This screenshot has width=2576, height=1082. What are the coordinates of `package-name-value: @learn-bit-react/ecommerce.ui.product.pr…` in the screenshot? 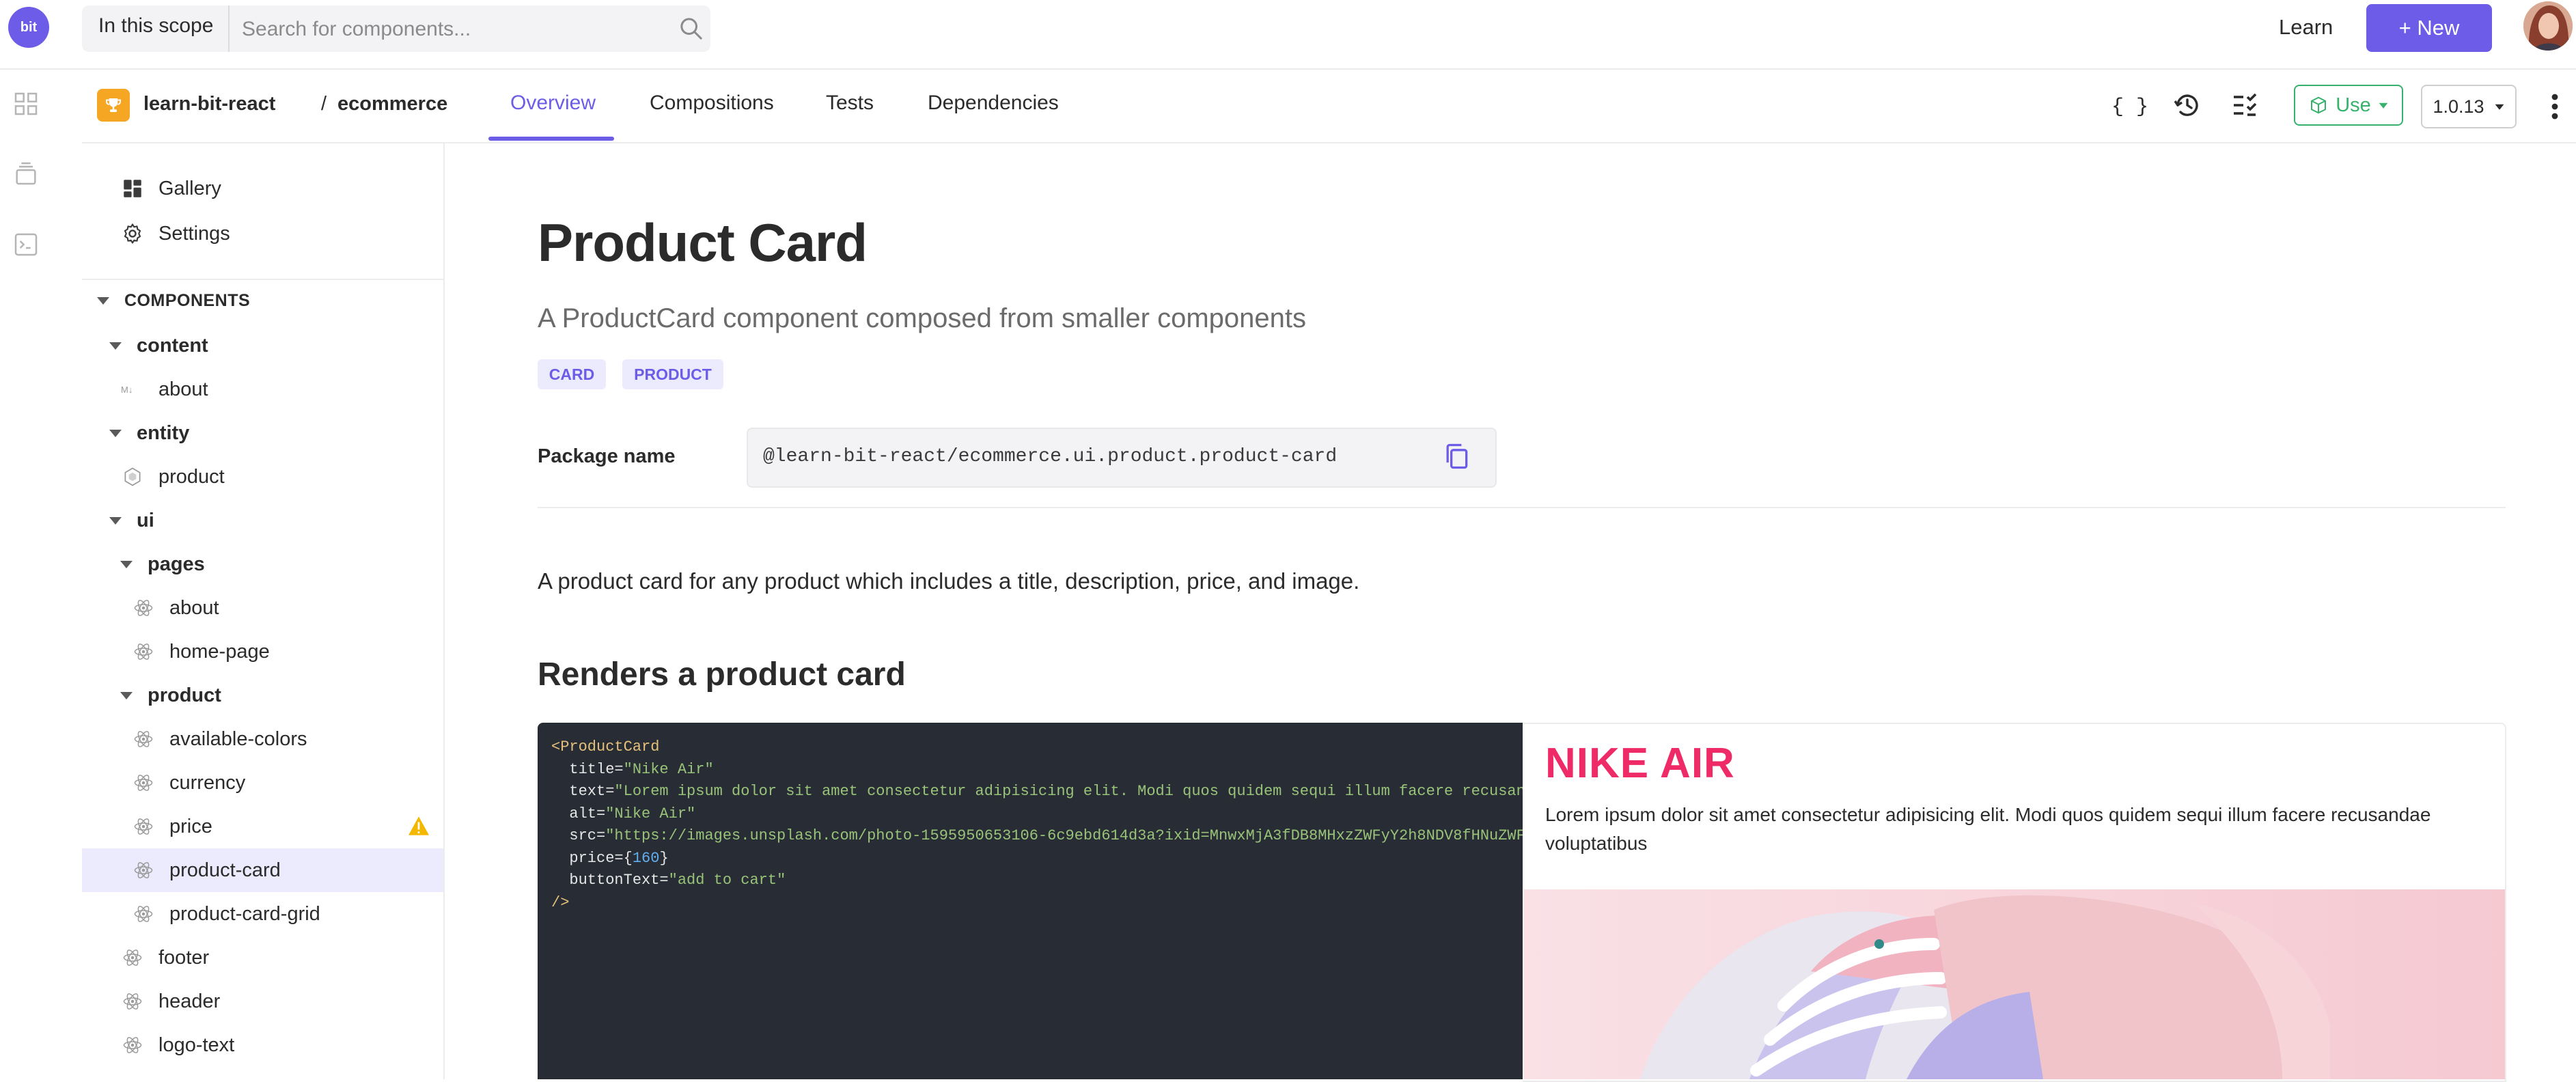 It's located at (1050, 456).